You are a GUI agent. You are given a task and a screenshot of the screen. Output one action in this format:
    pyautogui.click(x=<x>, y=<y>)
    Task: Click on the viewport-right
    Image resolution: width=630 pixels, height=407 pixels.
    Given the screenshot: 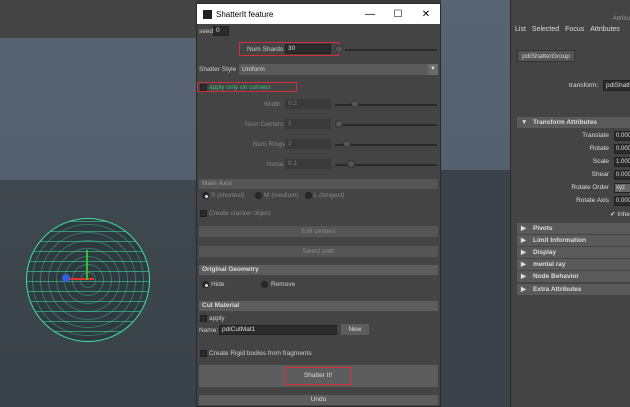 What is the action you would take?
    pyautogui.click(x=475, y=203)
    